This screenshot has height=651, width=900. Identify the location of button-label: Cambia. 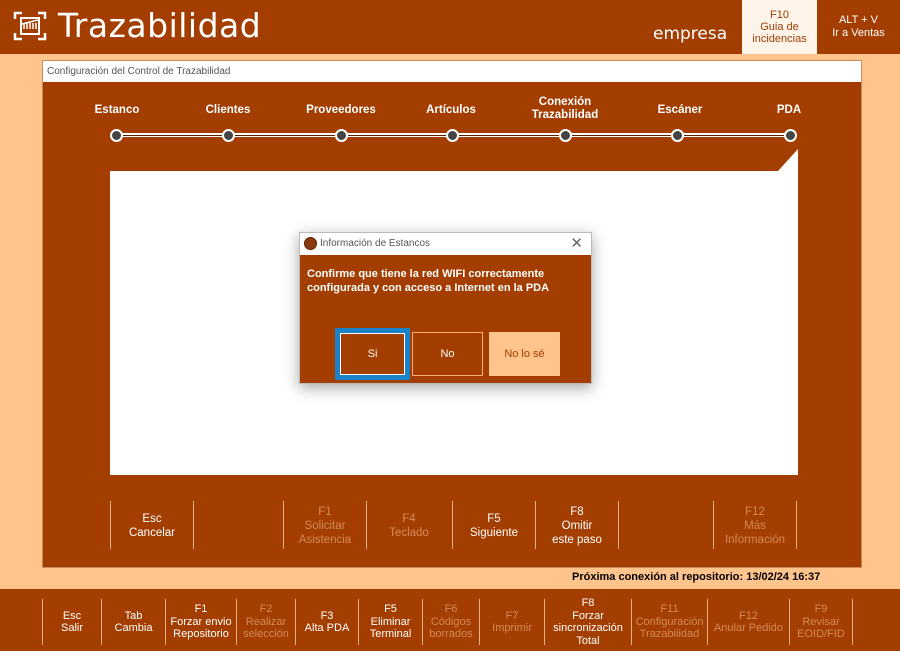
(133, 628).